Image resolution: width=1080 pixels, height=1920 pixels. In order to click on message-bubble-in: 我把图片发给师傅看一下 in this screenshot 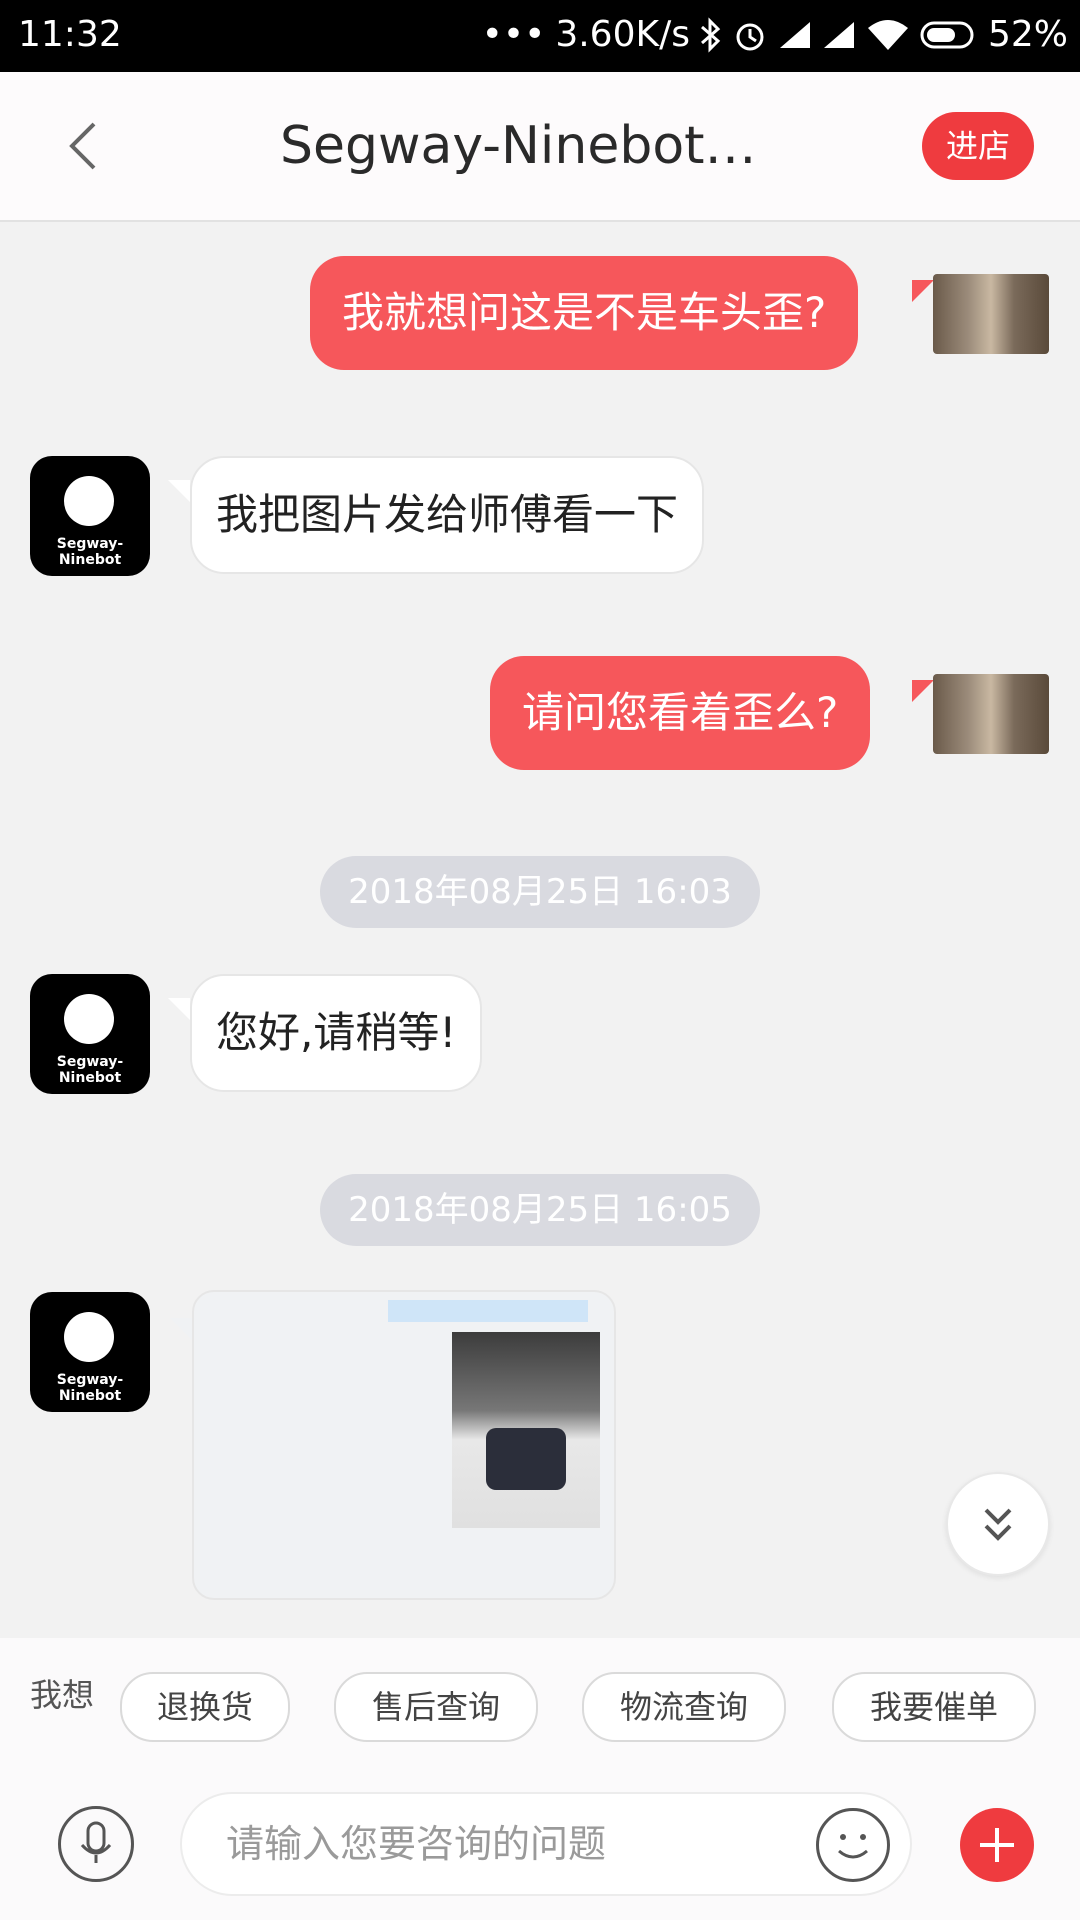, I will do `click(447, 515)`.